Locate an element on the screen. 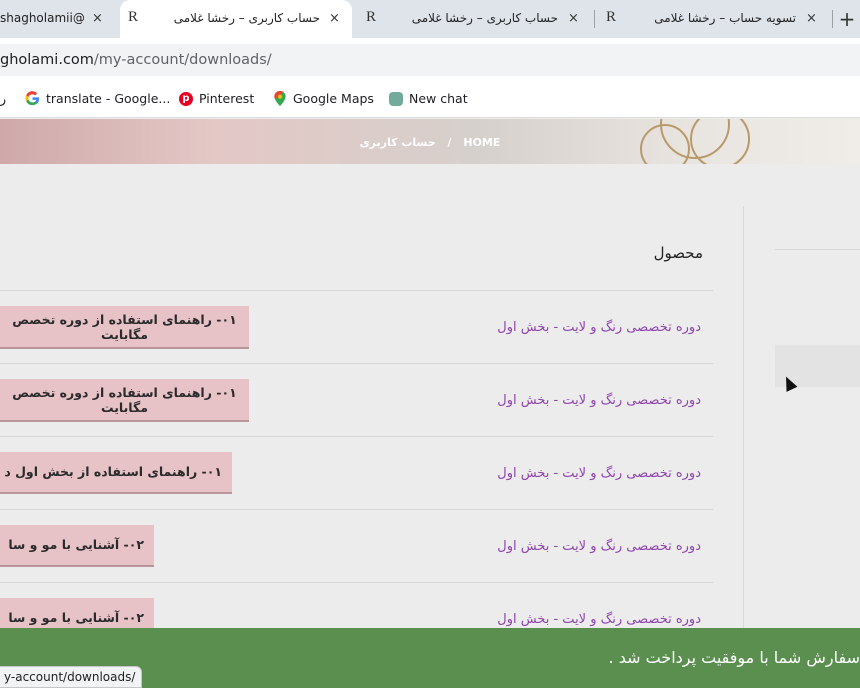 The height and width of the screenshot is (688, 860). google-maps-icon is located at coordinates (280, 98).